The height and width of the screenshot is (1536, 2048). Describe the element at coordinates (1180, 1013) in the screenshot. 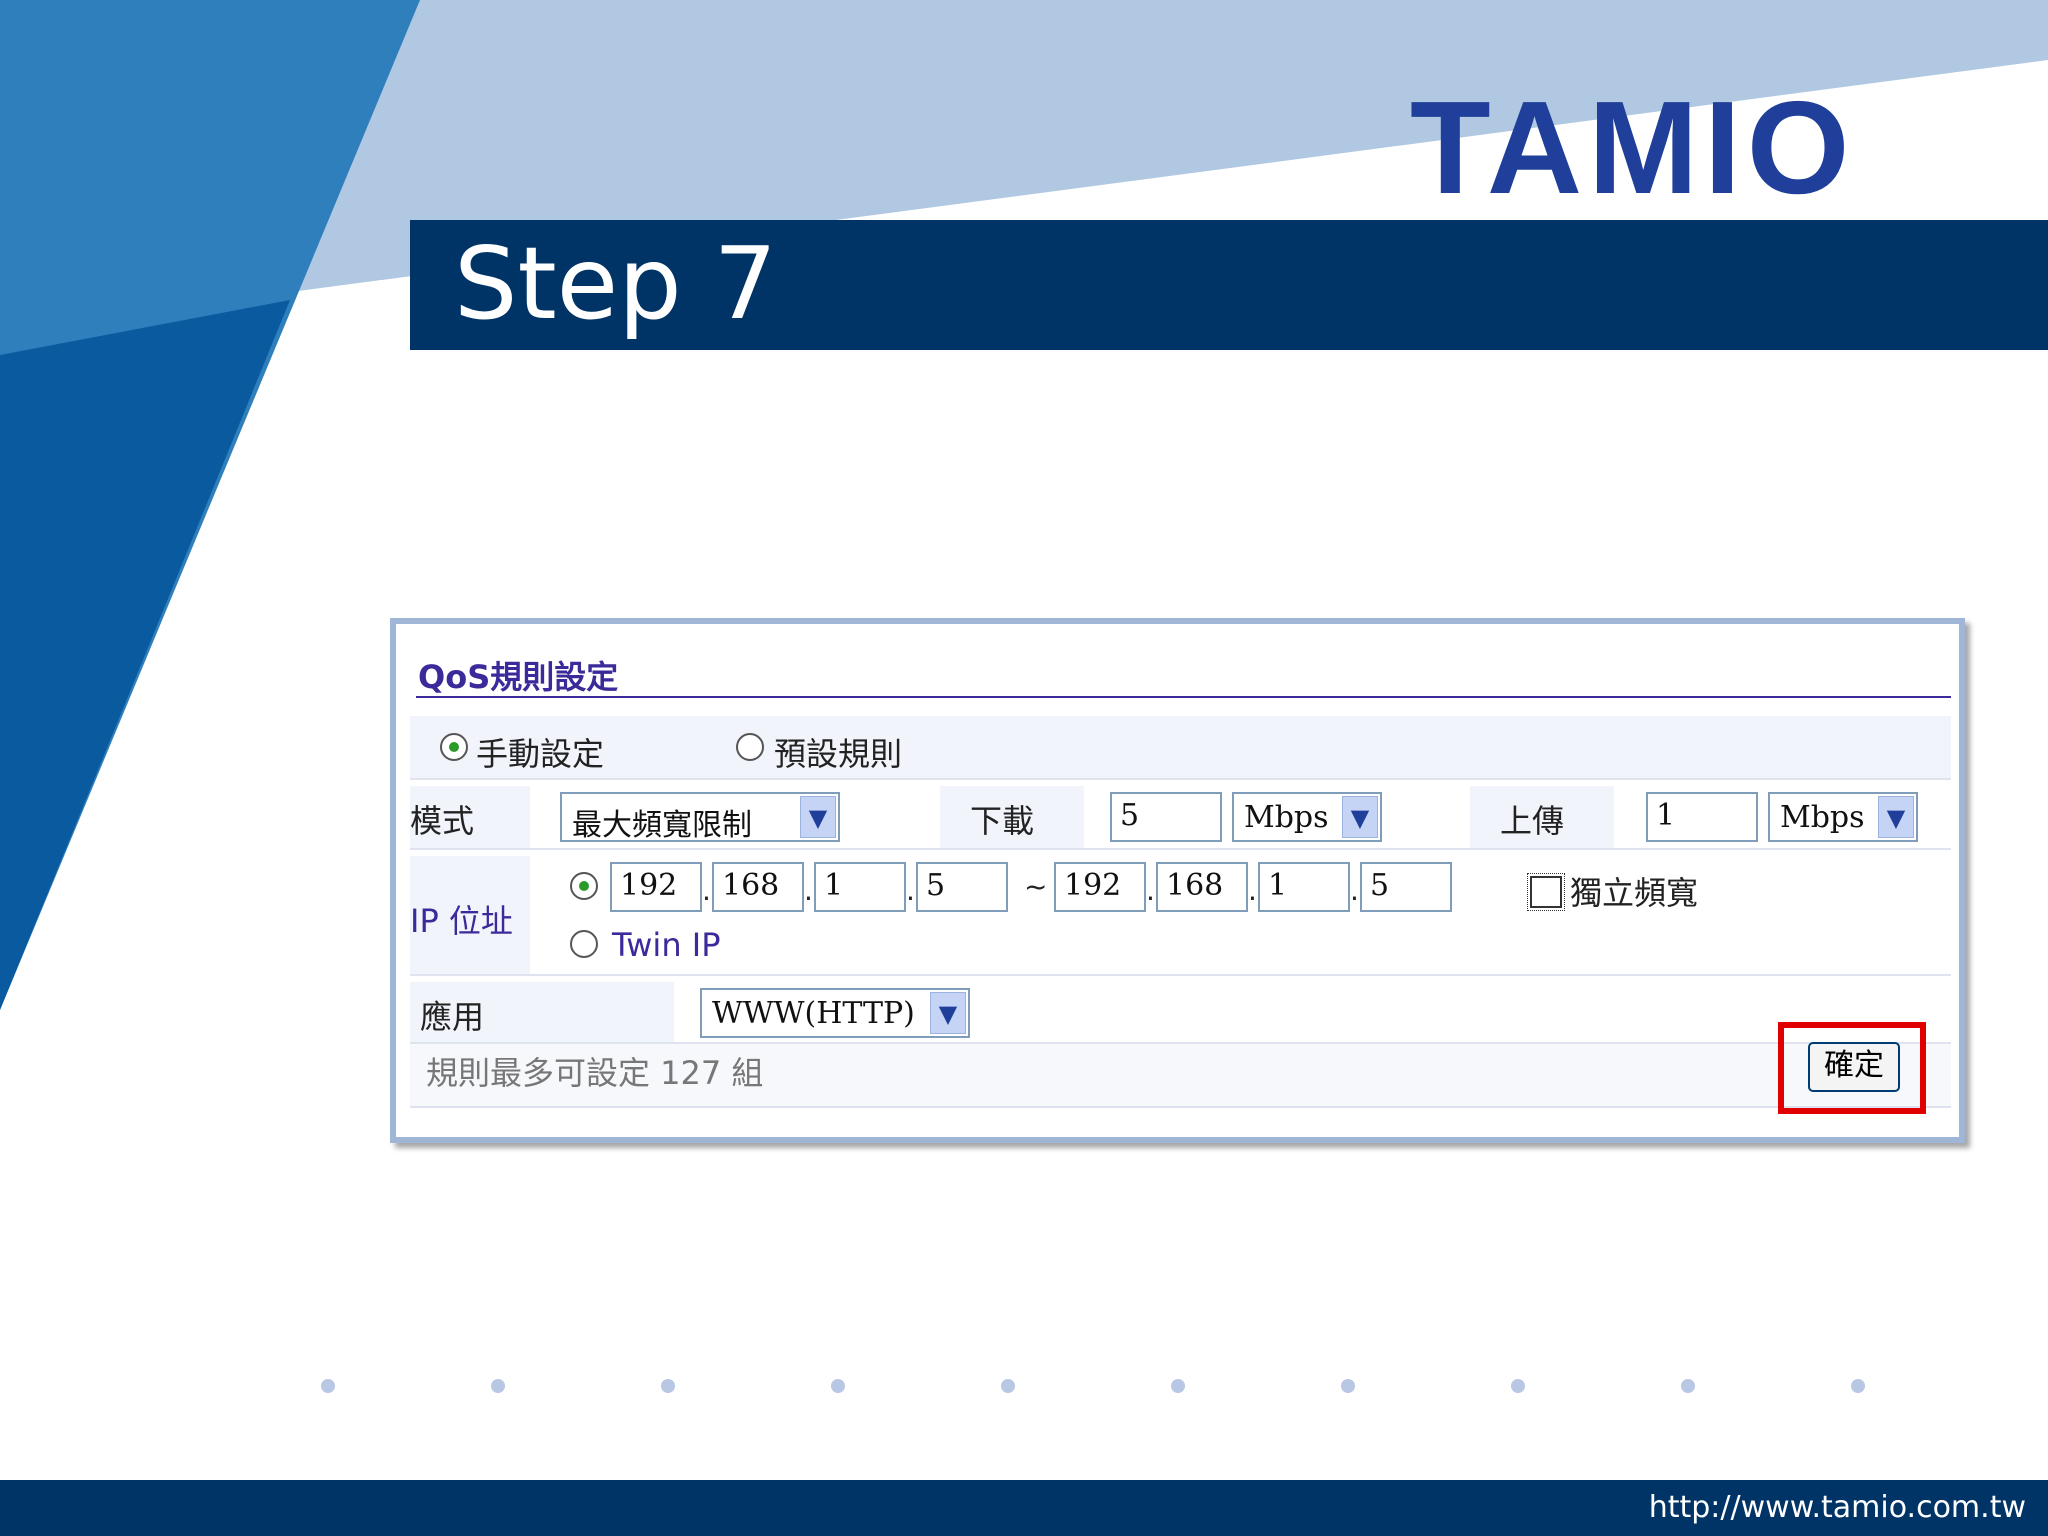

I see `application-row: 應用 WWW(HTTP) ▼` at that location.